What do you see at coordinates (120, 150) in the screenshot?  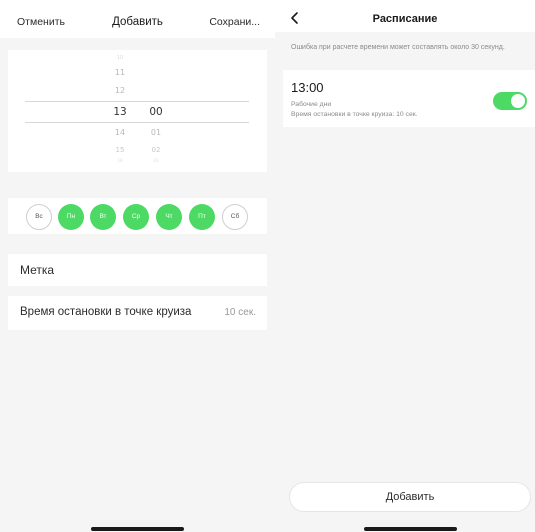 I see `hour-option: 15` at bounding box center [120, 150].